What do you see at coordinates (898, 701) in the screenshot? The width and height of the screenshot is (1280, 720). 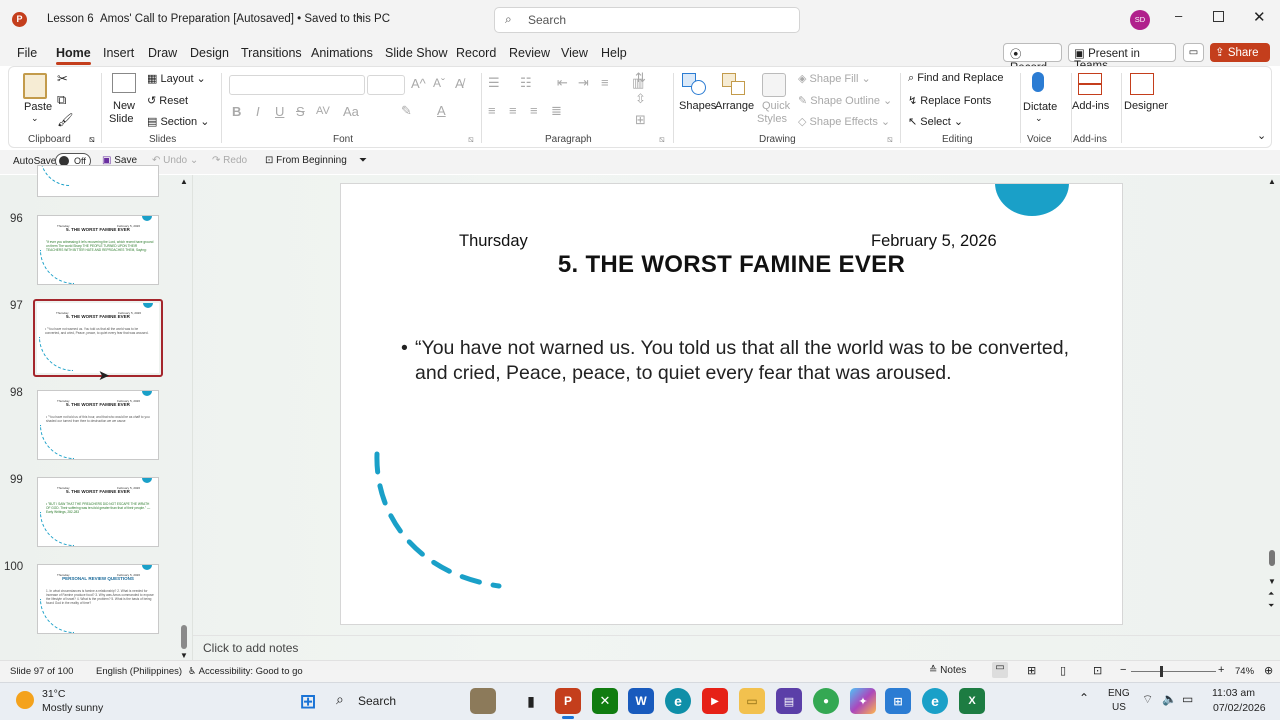 I see `store-icon: ⊞` at bounding box center [898, 701].